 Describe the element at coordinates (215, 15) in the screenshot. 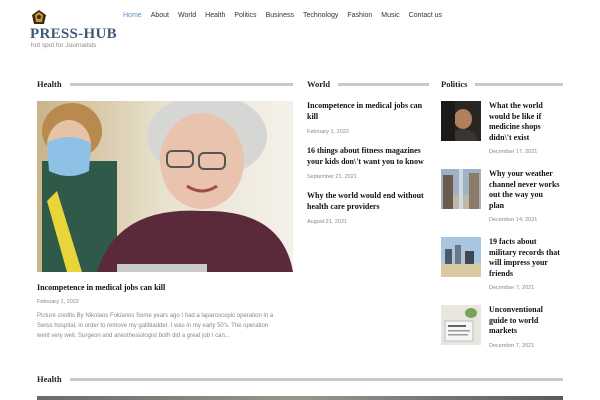

I see `nav-health: Health` at that location.